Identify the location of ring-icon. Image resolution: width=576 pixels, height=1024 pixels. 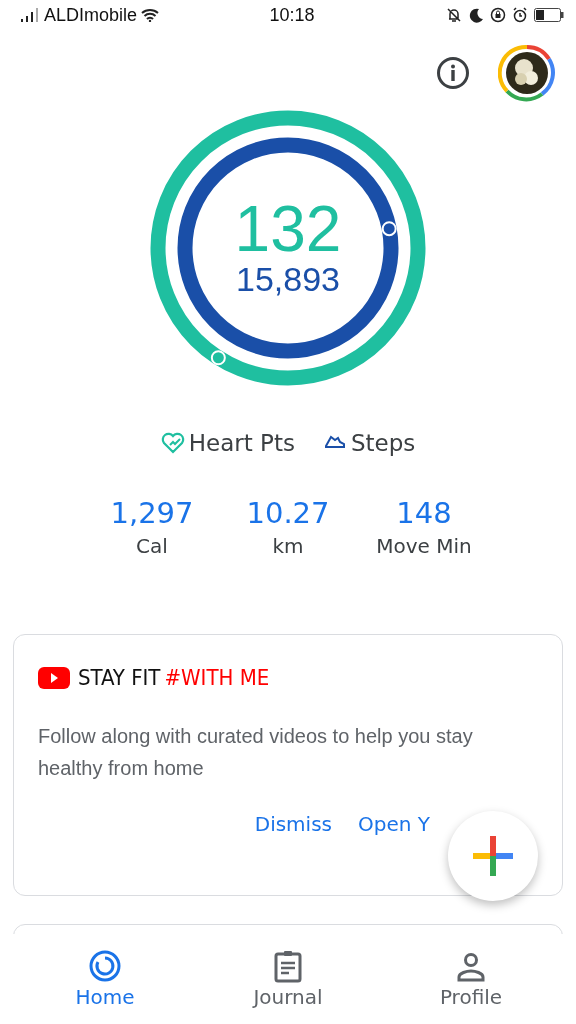
(105, 966).